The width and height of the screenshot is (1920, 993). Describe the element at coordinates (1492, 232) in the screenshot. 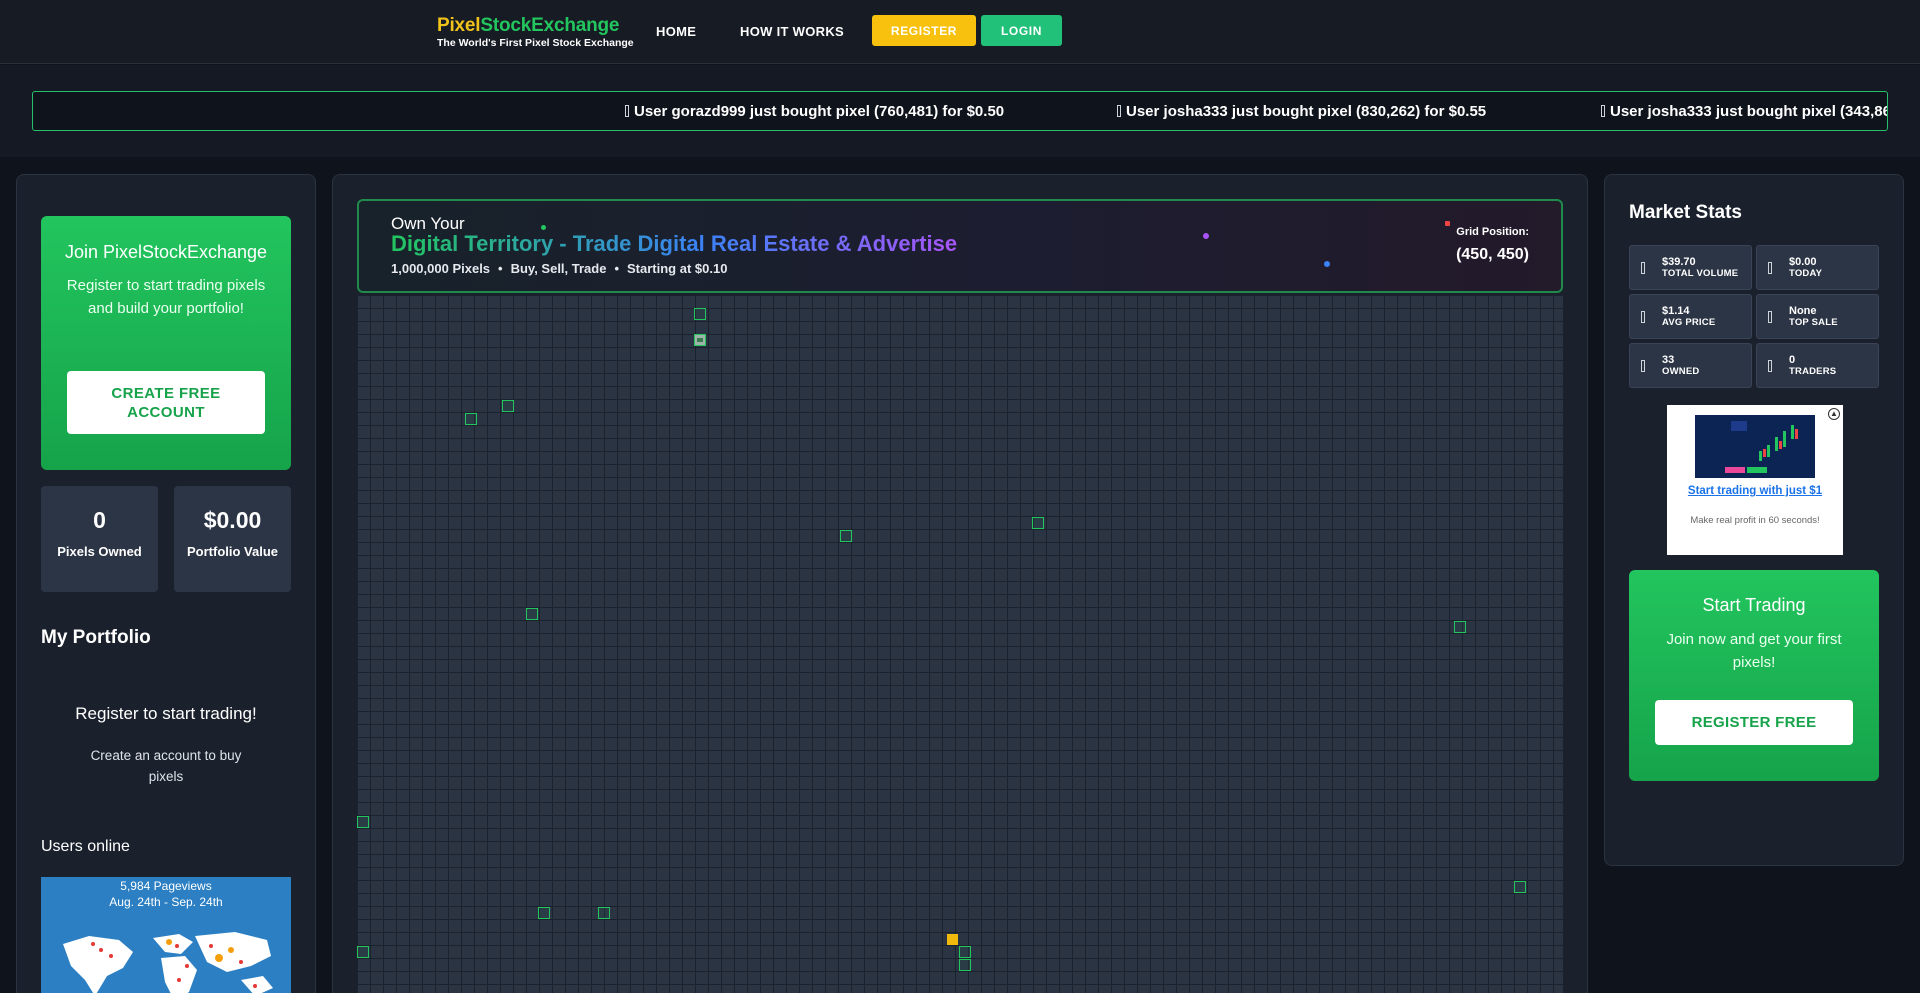

I see `grid-position-label: Grid Position:` at that location.